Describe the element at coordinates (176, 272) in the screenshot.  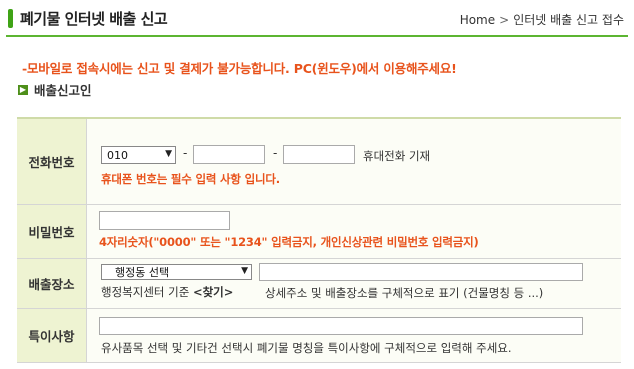
I see `district-select: 행정동 선택 ▼` at that location.